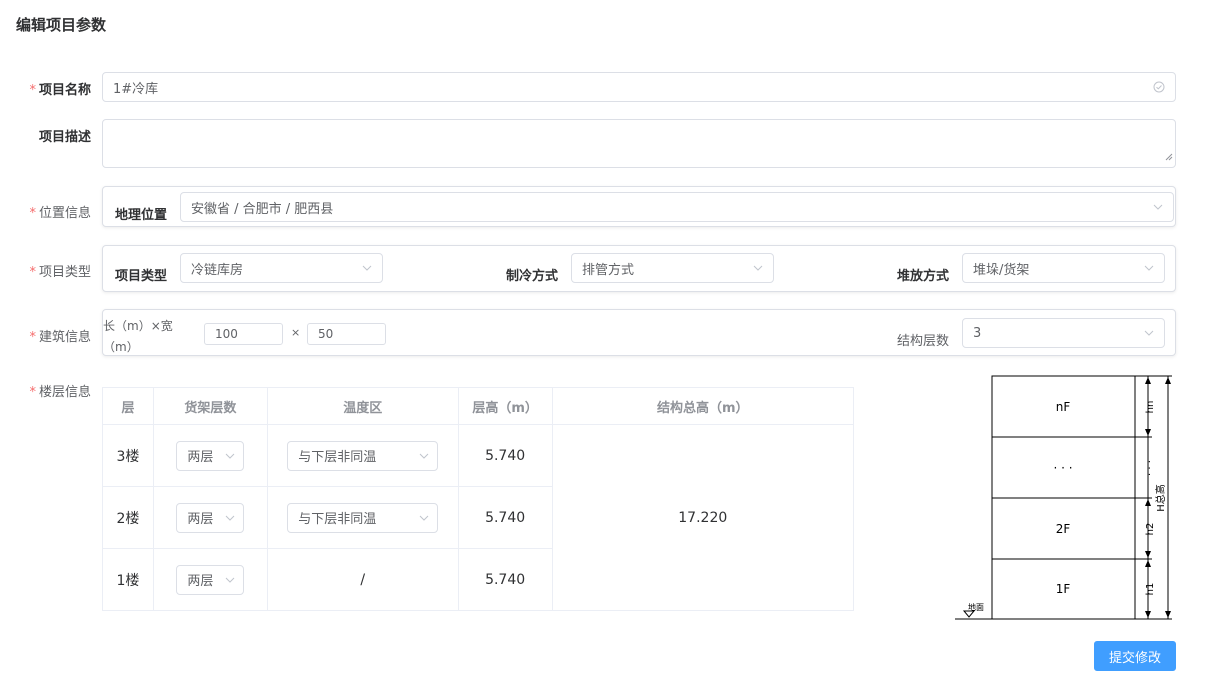  I want to click on dim-label: h1, so click(1150, 589).